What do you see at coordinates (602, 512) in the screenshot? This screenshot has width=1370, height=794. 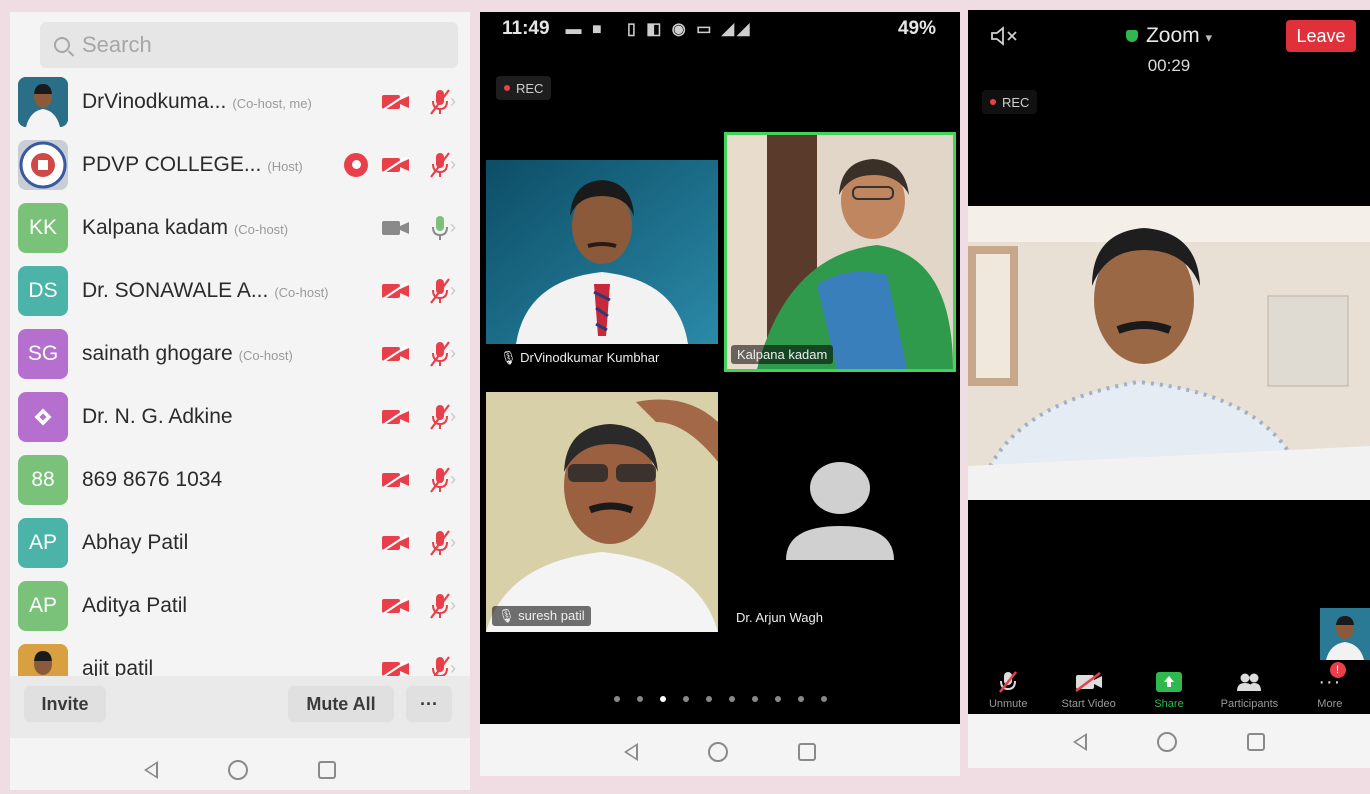 I see `video-tile: 🎙︎ suresh patil` at bounding box center [602, 512].